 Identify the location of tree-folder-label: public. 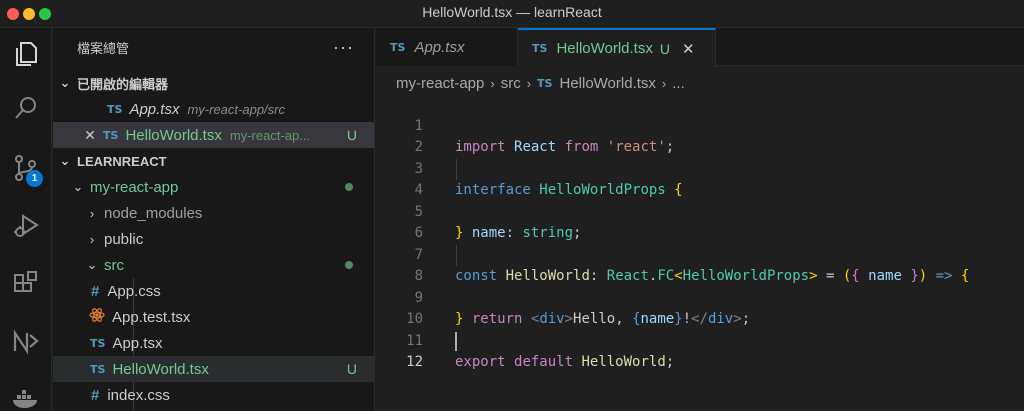
(124, 239).